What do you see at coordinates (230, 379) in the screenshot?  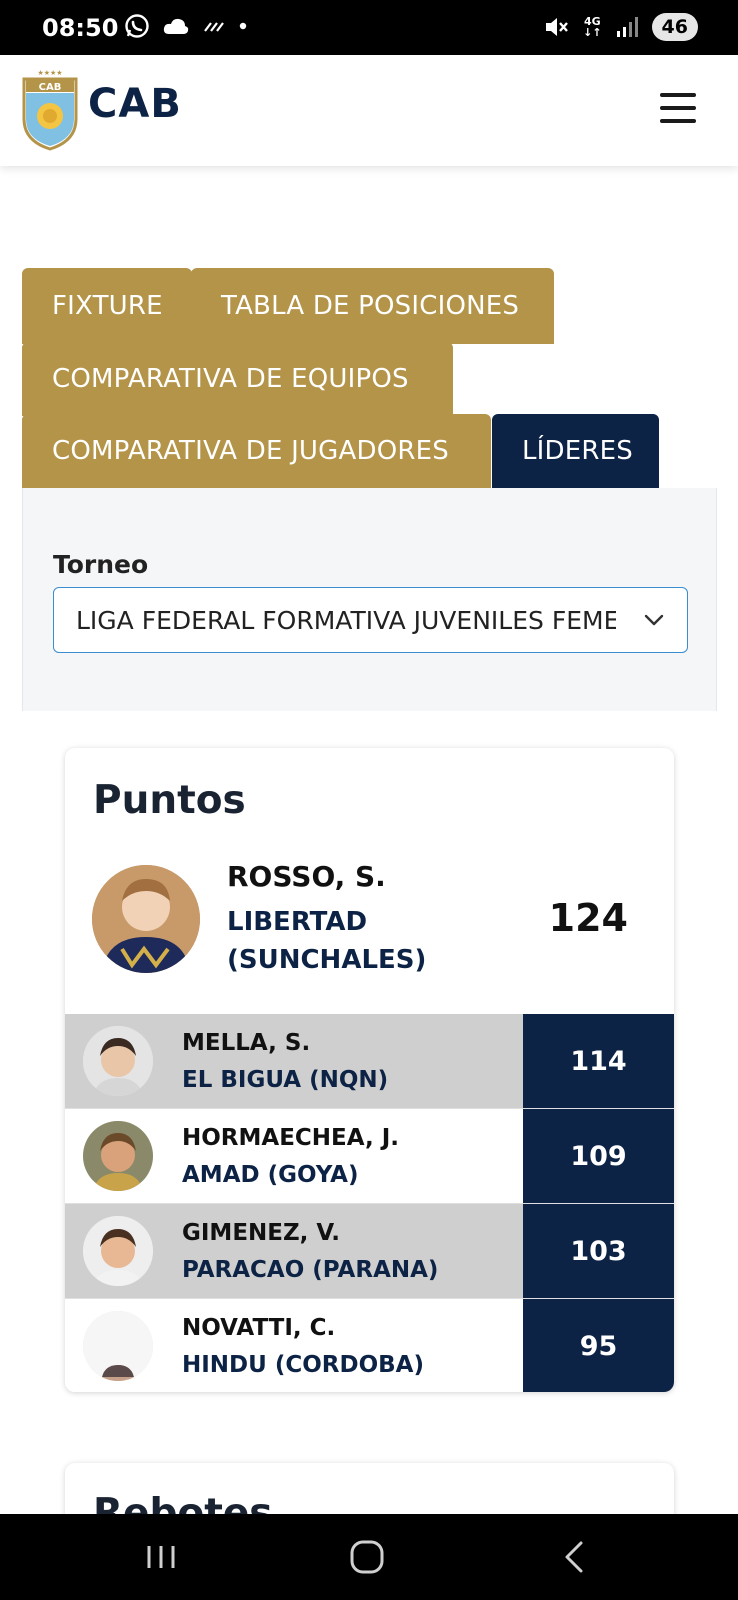 I see `tab-label: COMPARATIVA DE EQUIPOS` at bounding box center [230, 379].